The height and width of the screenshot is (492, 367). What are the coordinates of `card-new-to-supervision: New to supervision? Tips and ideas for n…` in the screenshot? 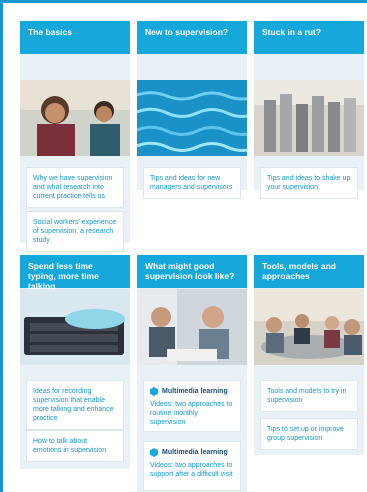 It's located at (192, 110).